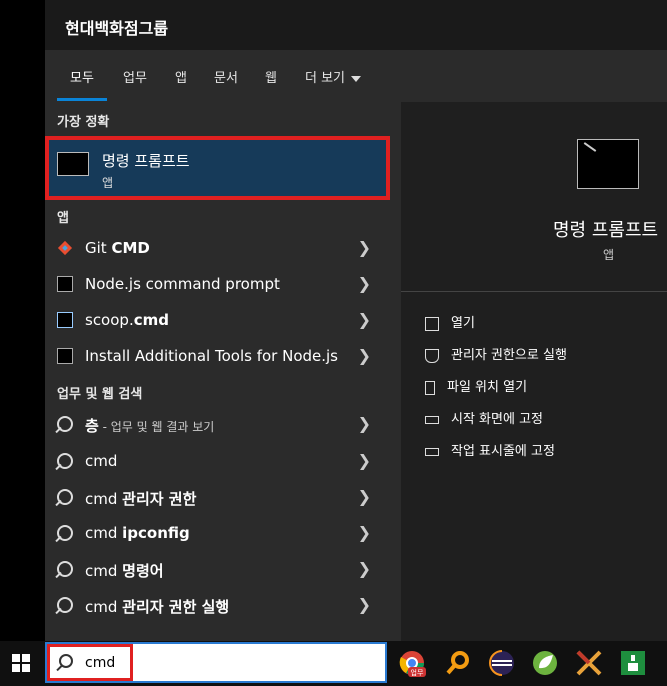  What do you see at coordinates (182, 284) in the screenshot?
I see `app-name: Node.js command prompt` at bounding box center [182, 284].